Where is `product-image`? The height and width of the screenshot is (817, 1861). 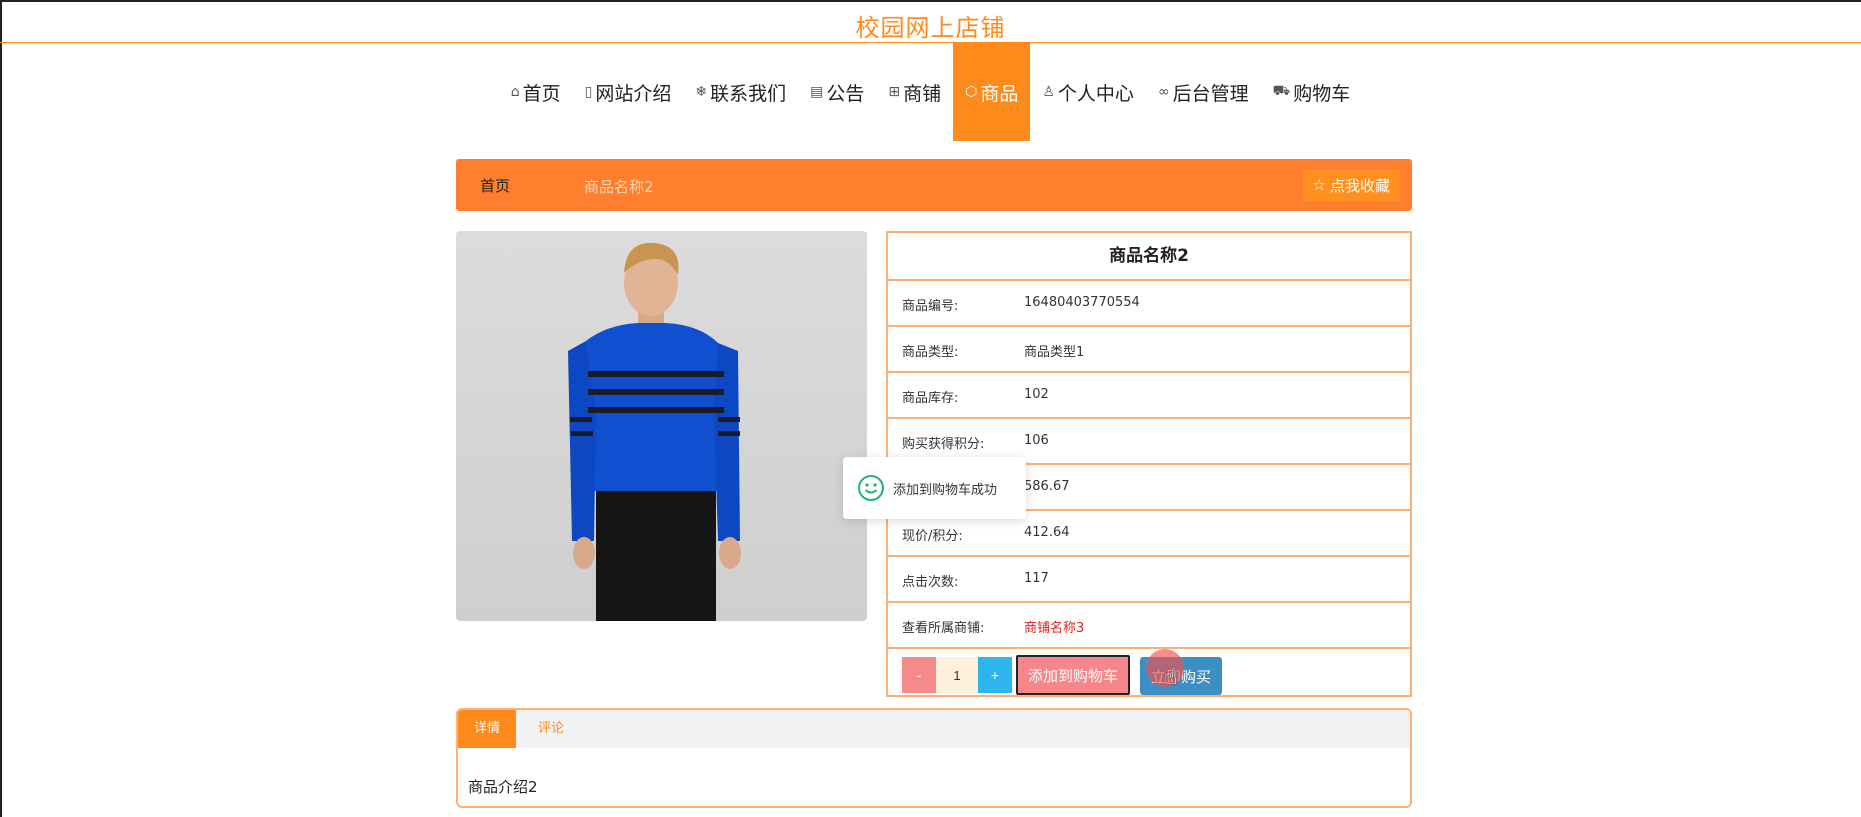 product-image is located at coordinates (661, 426).